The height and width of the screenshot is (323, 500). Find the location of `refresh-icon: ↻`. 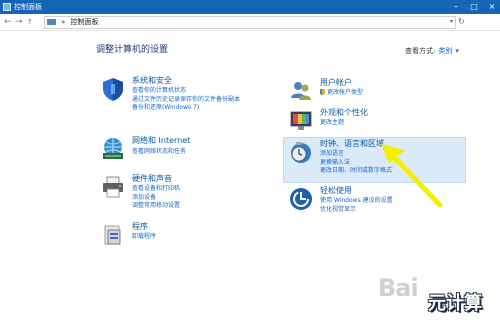

refresh-icon: ↻ is located at coordinates (461, 22).